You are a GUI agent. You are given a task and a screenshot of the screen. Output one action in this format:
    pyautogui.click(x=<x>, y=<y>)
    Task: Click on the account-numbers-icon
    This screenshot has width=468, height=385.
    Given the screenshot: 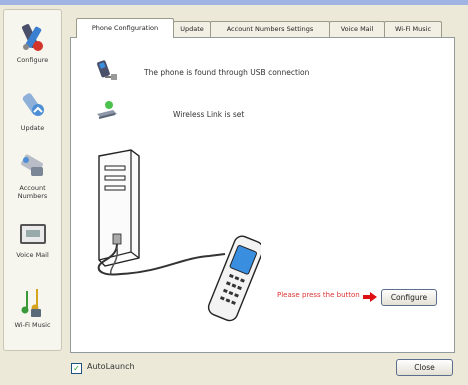 What is the action you would take?
    pyautogui.click(x=31, y=165)
    